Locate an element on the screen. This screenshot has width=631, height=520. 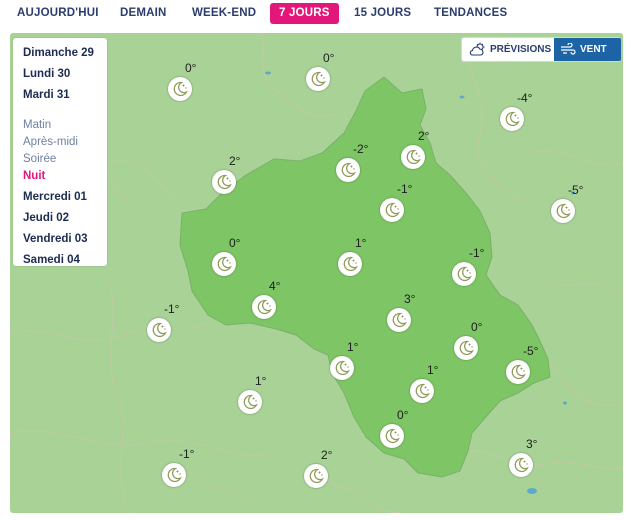
period-soiree: Soirée is located at coordinates (65, 159).